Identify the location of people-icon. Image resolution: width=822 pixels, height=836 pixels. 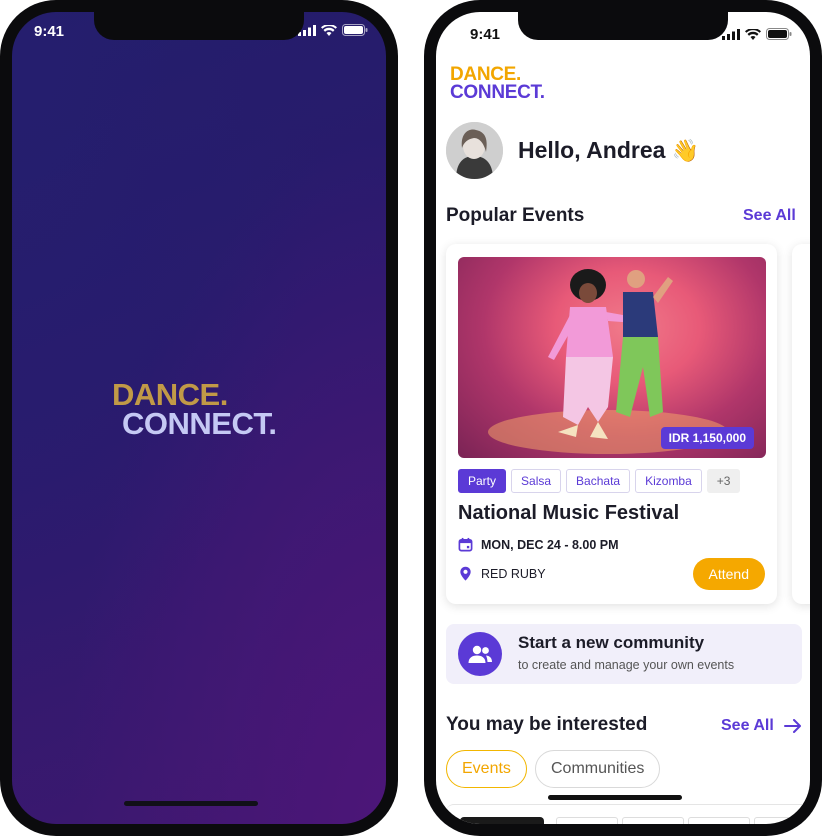
(480, 654).